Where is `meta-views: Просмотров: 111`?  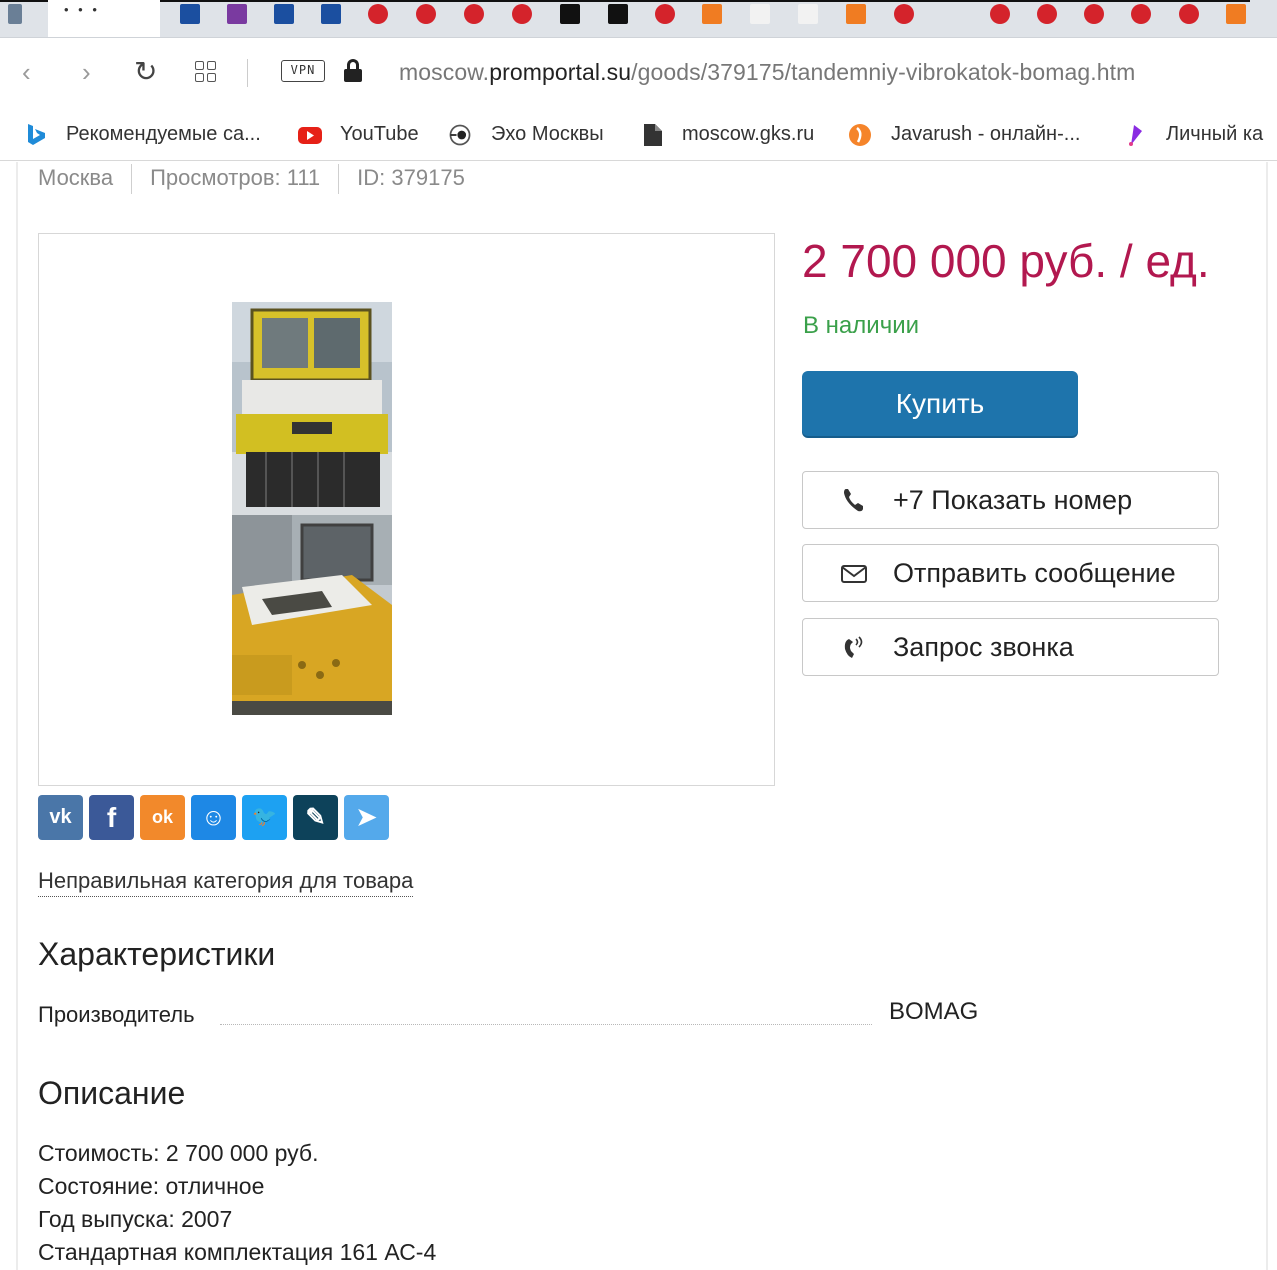 meta-views: Просмотров: 111 is located at coordinates (235, 177).